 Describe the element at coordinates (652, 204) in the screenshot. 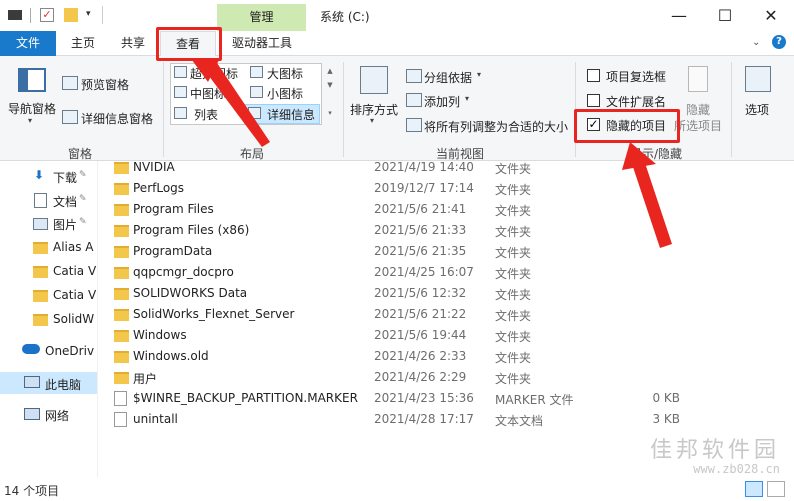

I see `arrow-to-hidden-items` at that location.